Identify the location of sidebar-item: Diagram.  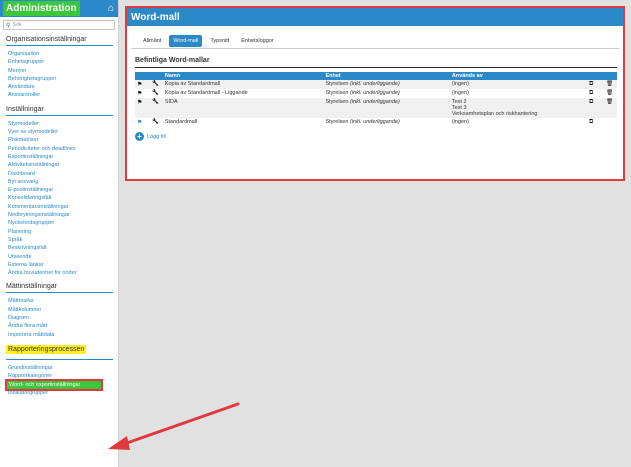
(59, 318).